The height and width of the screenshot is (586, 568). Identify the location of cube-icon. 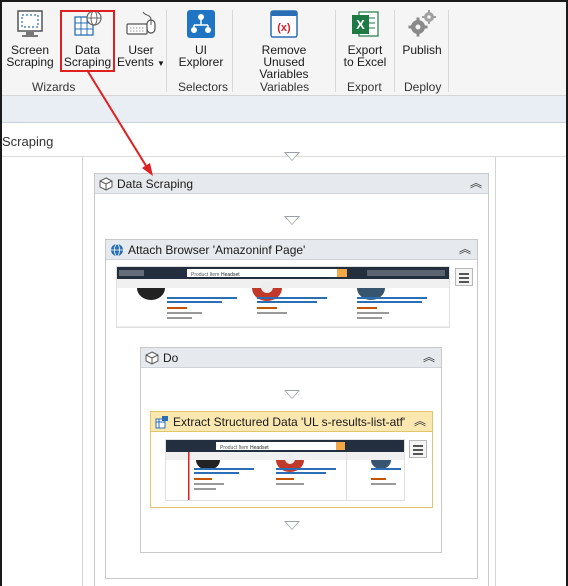
(152, 358).